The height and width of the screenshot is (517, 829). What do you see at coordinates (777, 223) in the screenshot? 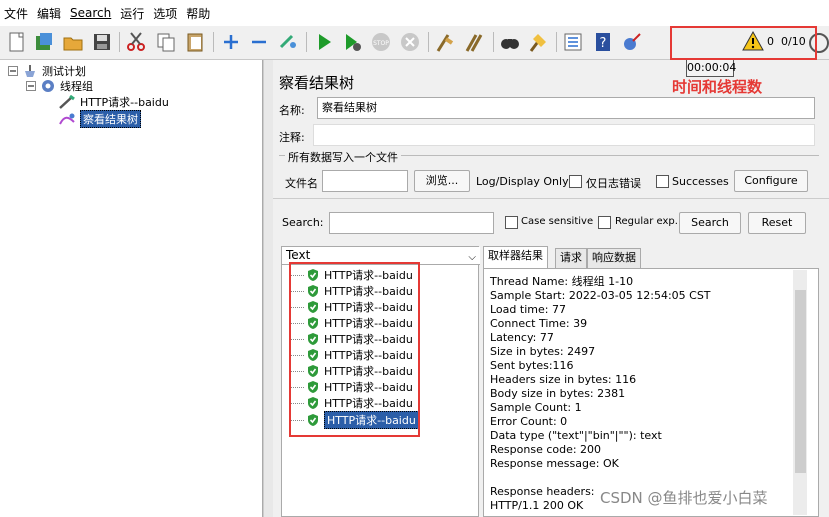
I see `reset-button: Reset` at bounding box center [777, 223].